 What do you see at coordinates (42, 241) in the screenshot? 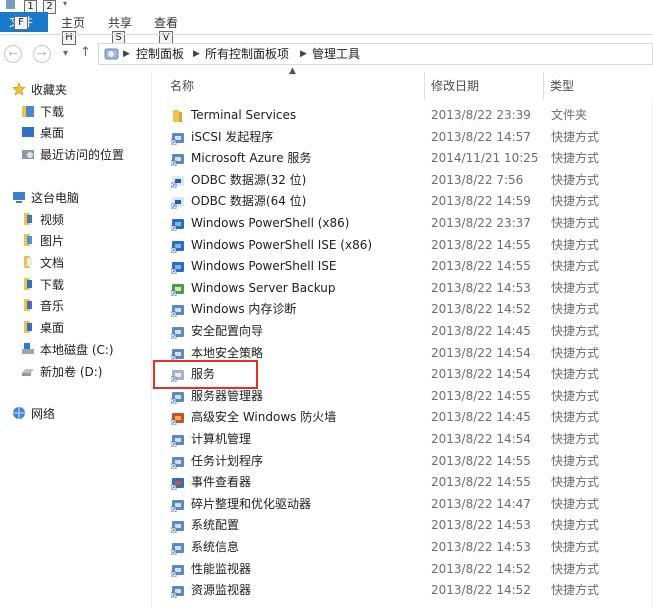
I see `nav-item-pictures: 图片` at bounding box center [42, 241].